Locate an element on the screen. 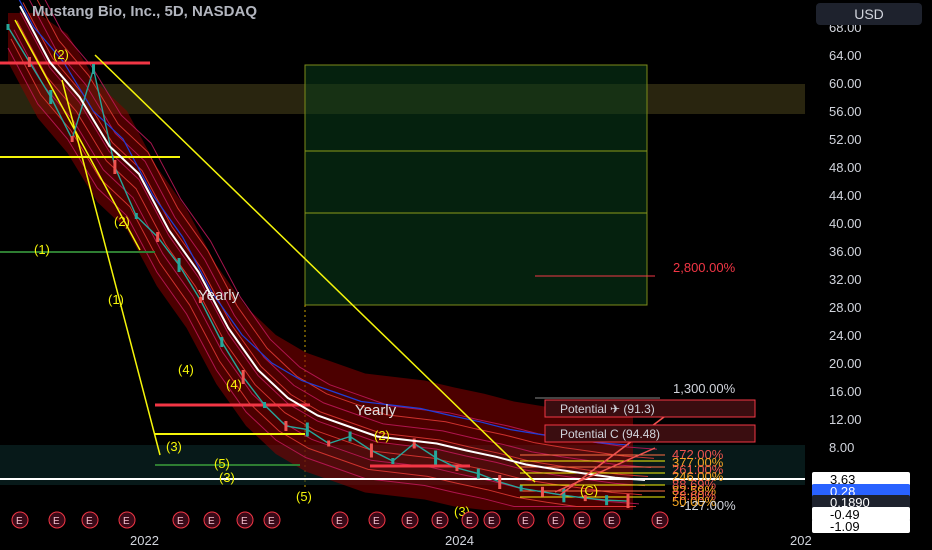 The height and width of the screenshot is (550, 932). y-tick-label: 48.00 is located at coordinates (845, 167).